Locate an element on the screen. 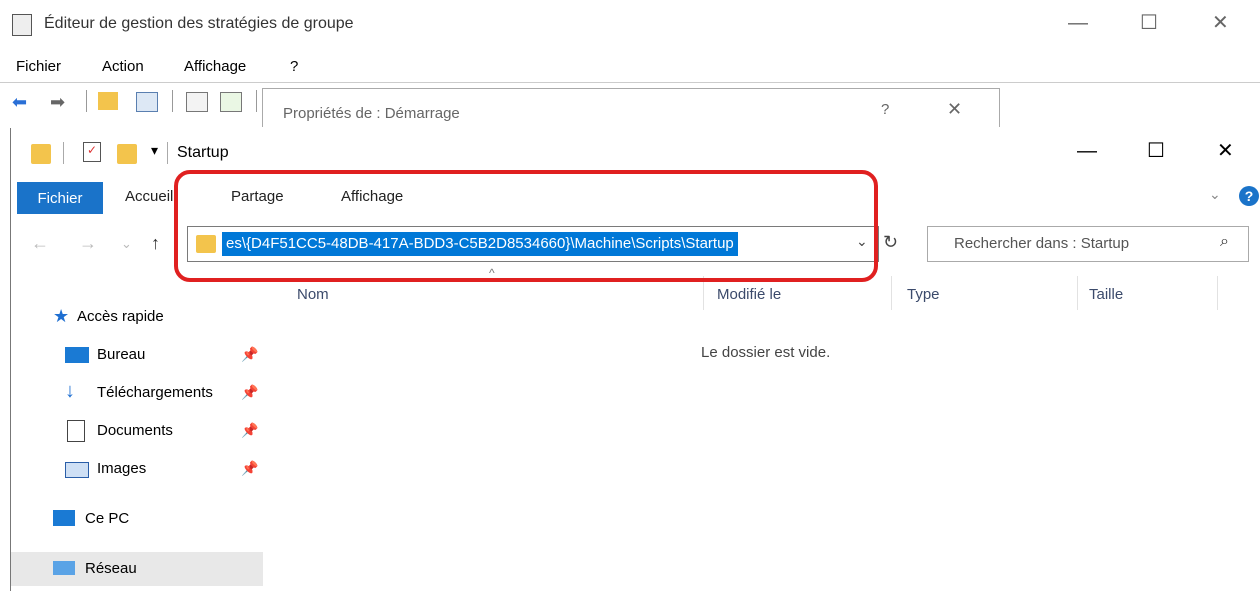 This screenshot has height=591, width=1260. nav-label: Ce PC is located at coordinates (107, 518).